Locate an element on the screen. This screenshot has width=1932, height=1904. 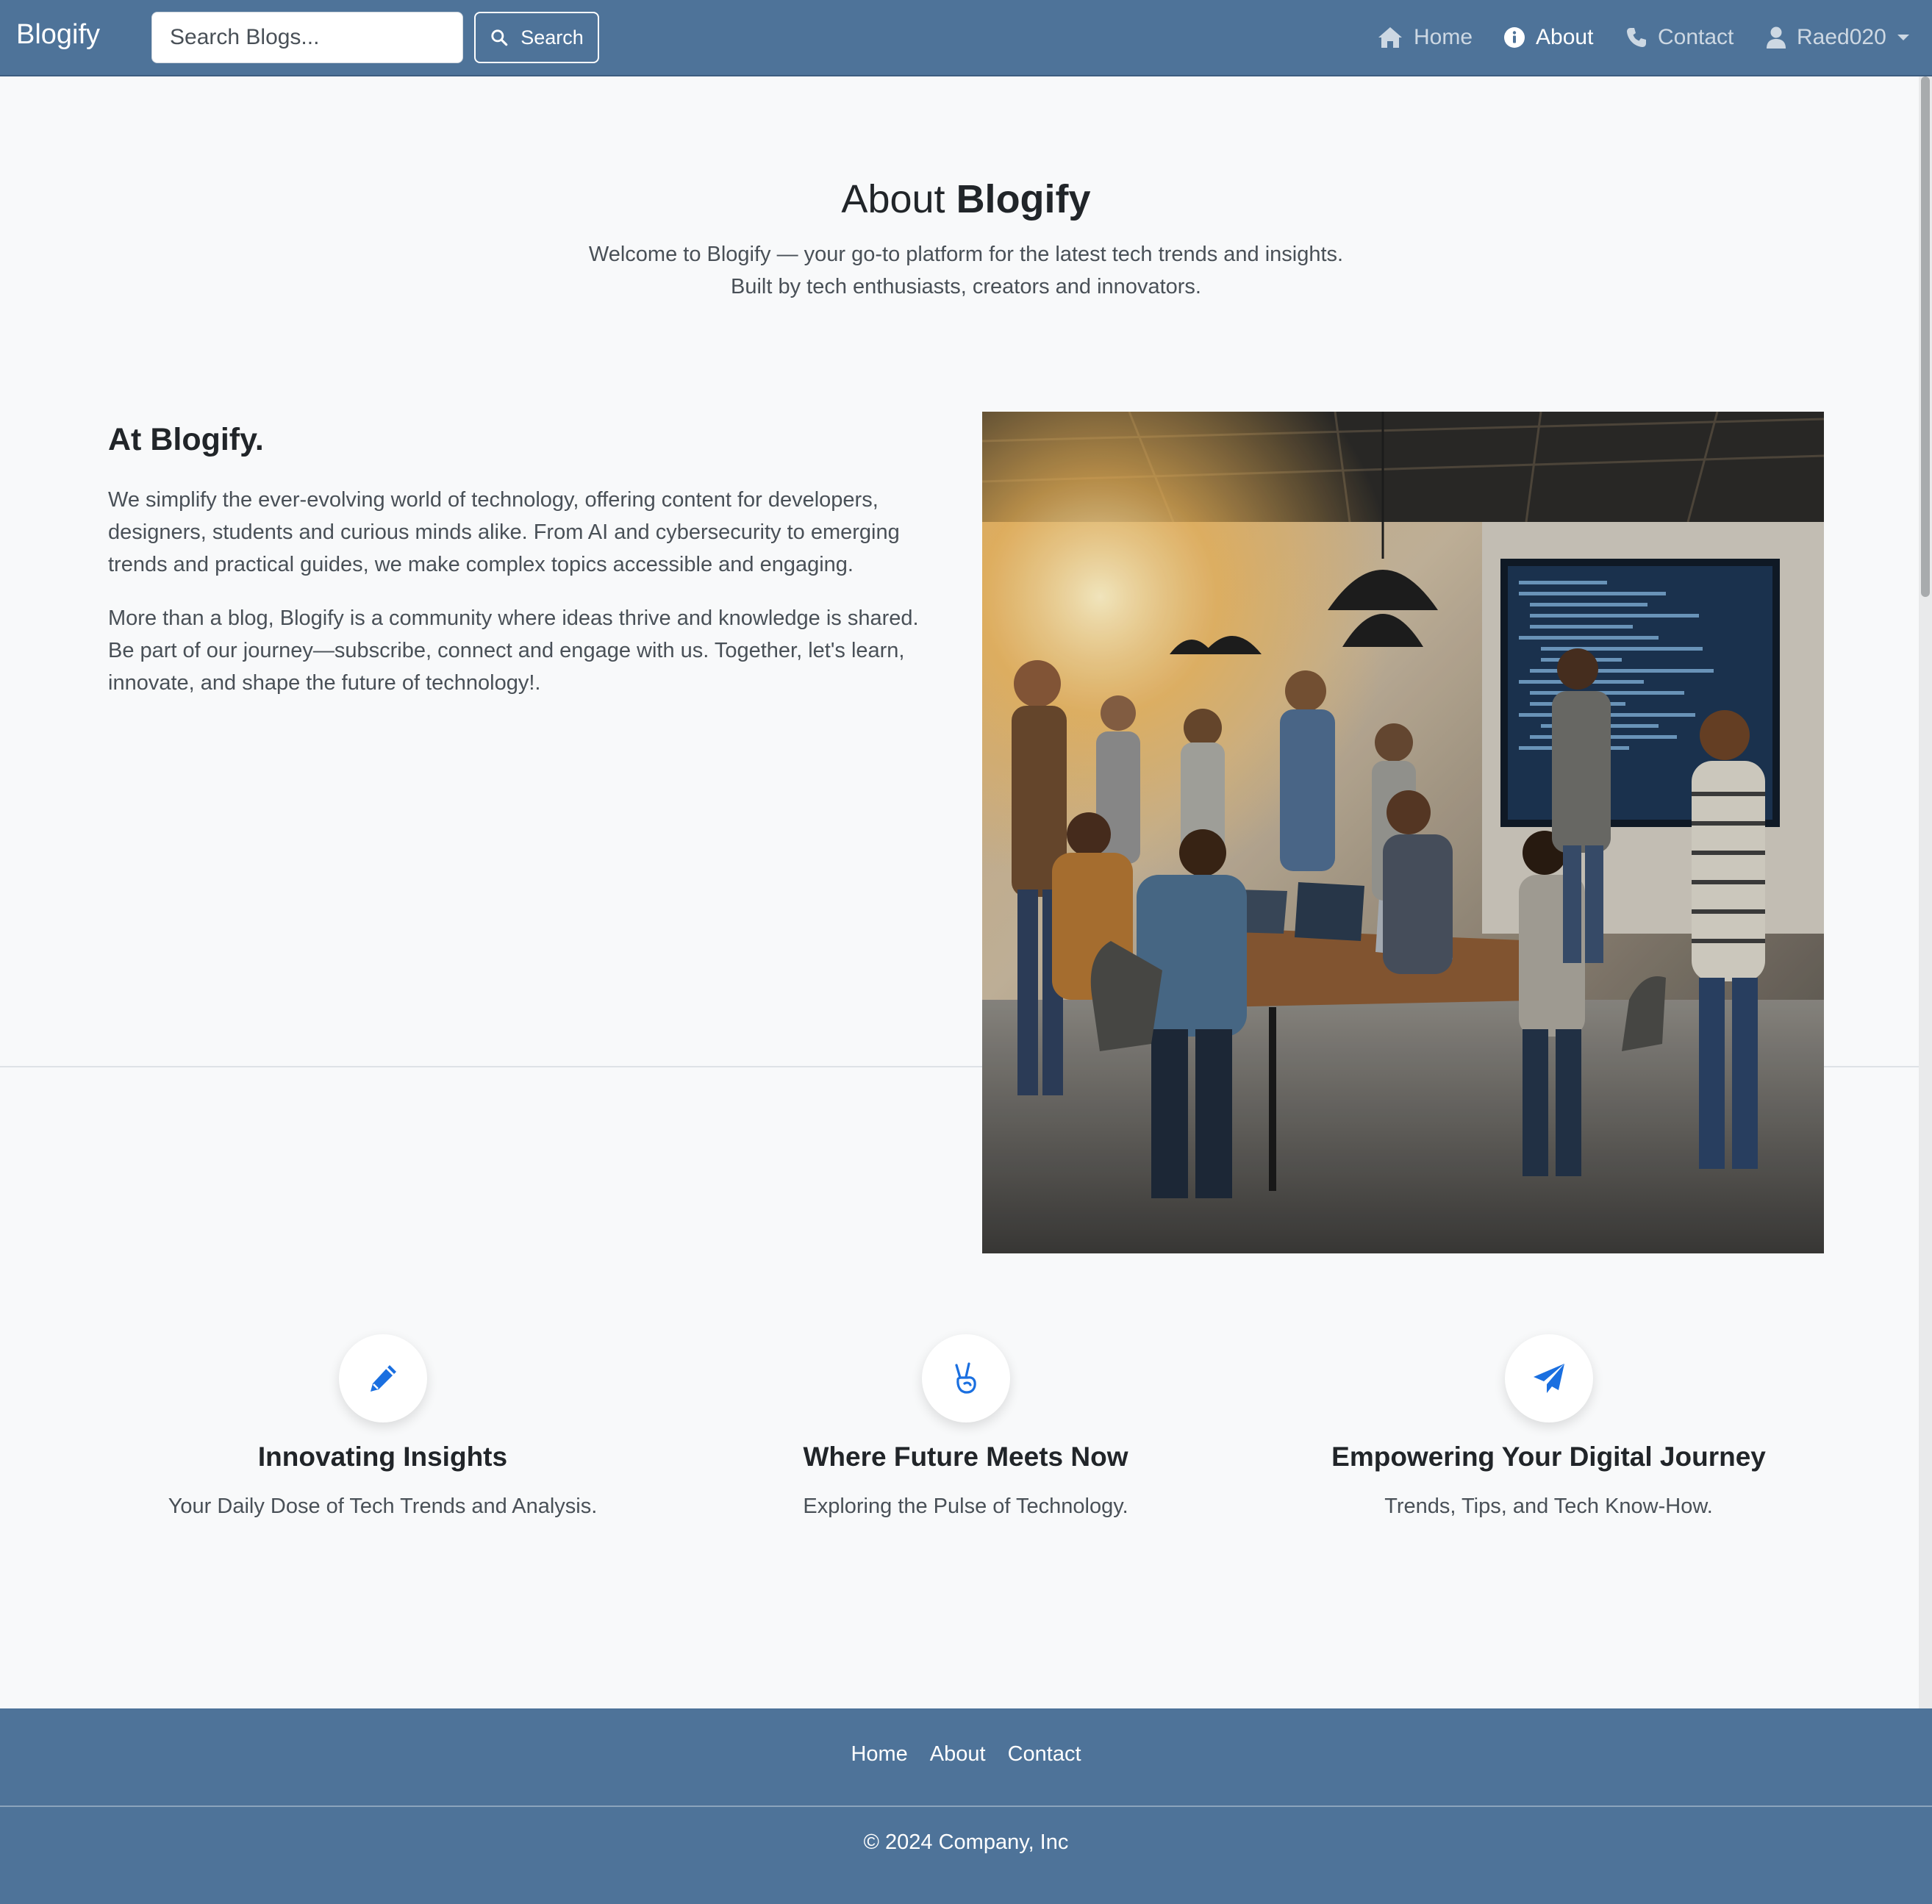
feature-title: Innovating Insights is located at coordinates (382, 1457).